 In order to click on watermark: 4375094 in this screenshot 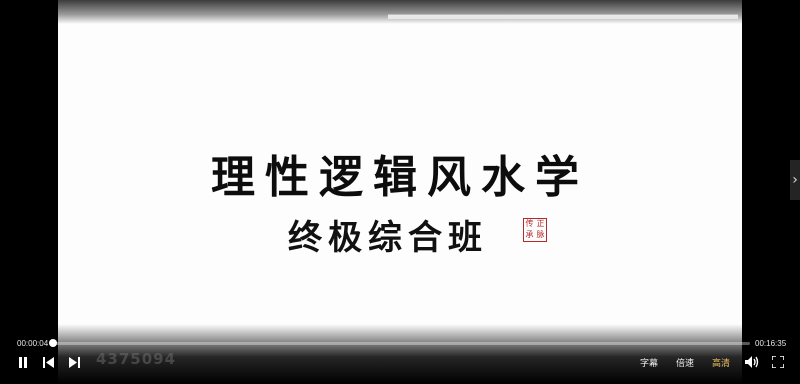, I will do `click(136, 359)`.